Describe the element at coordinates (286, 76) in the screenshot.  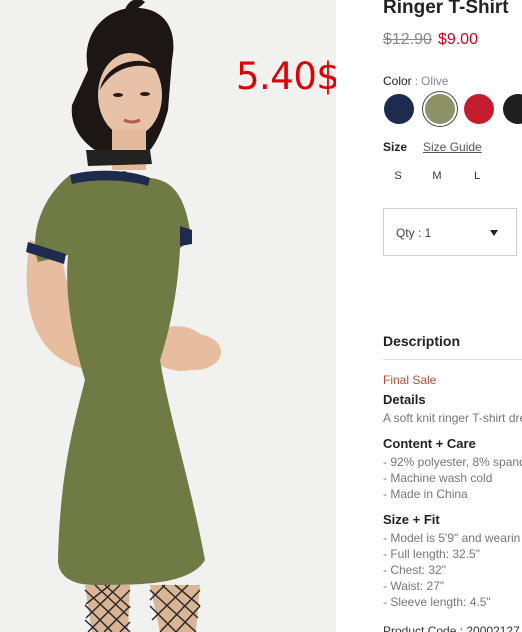
I see `promo-price-overlay: 5.40$` at that location.